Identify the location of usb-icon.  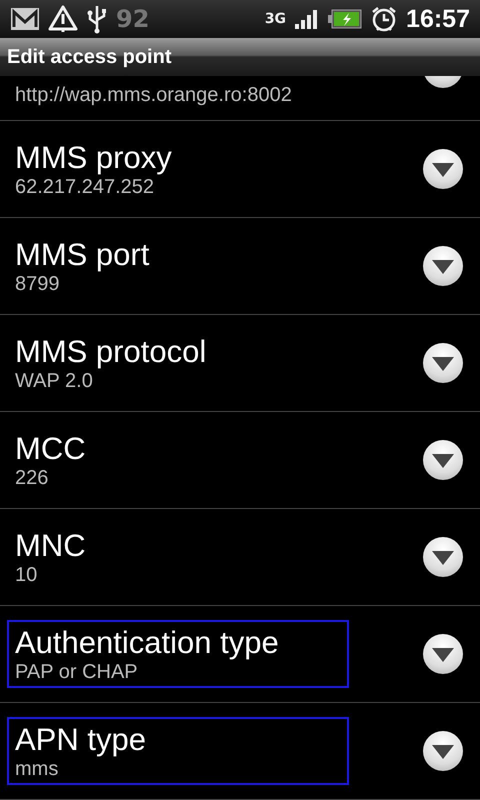
(97, 19).